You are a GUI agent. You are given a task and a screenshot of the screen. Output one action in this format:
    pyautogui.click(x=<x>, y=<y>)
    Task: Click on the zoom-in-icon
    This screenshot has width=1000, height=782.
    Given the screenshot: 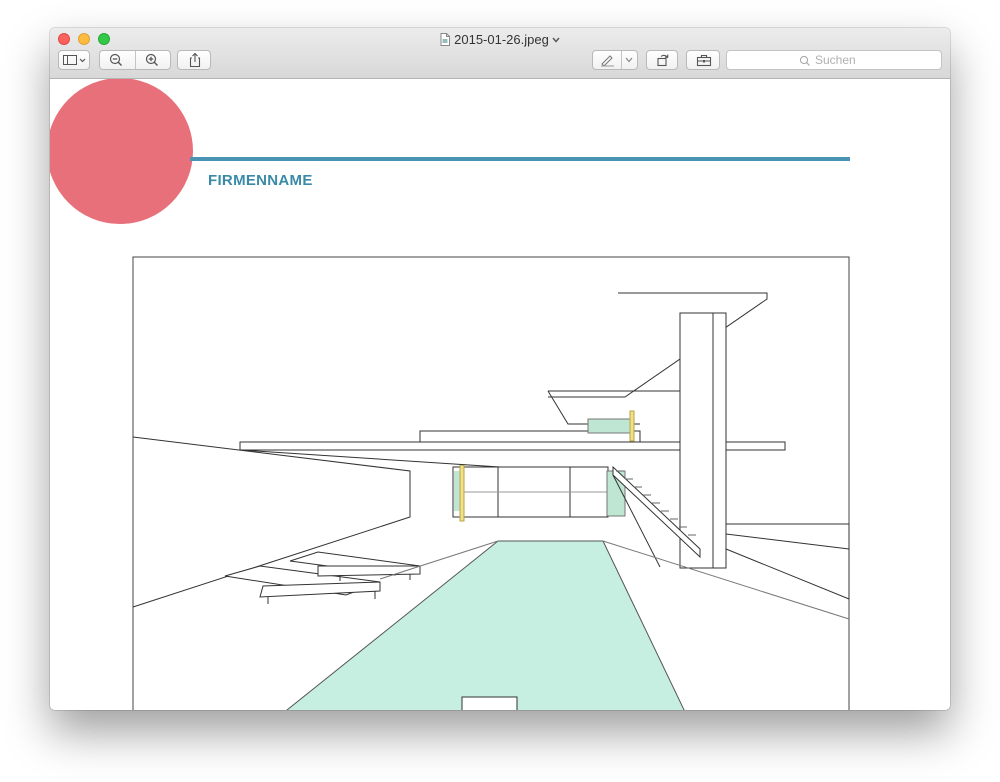 What is the action you would take?
    pyautogui.click(x=153, y=60)
    